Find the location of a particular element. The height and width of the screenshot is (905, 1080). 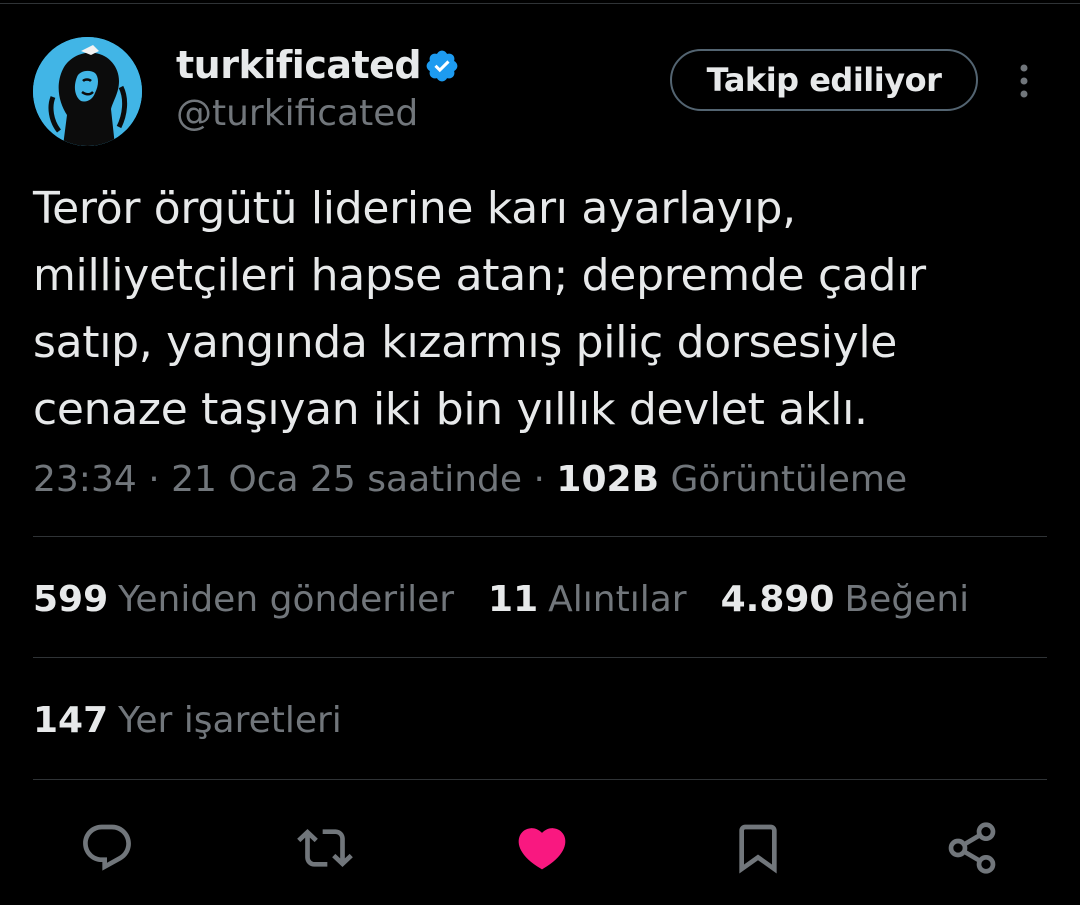

retweet-icon is located at coordinates (325, 848).